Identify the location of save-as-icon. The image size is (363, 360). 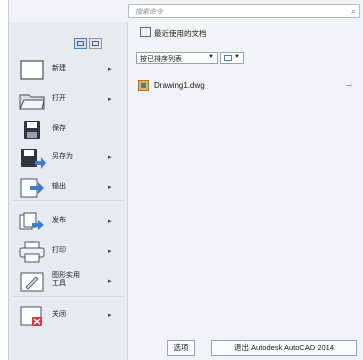
(32, 158).